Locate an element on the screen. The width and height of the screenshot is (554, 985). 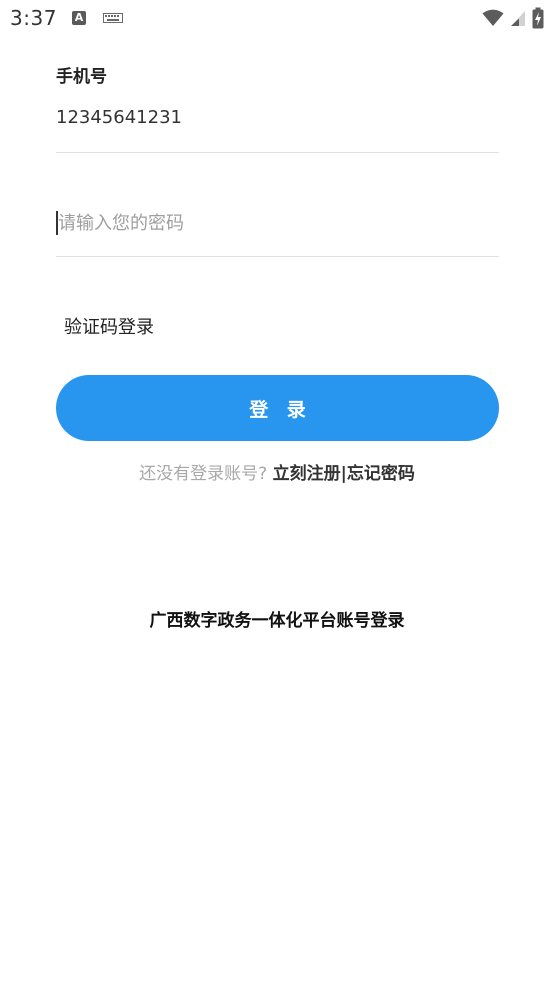
a-box-icon: A is located at coordinates (79, 18).